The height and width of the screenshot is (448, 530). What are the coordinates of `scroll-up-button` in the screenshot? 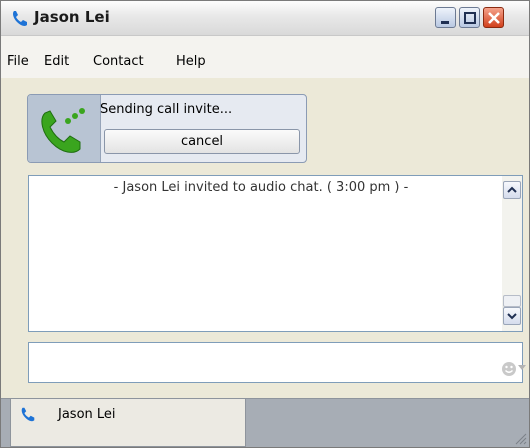 It's located at (512, 190).